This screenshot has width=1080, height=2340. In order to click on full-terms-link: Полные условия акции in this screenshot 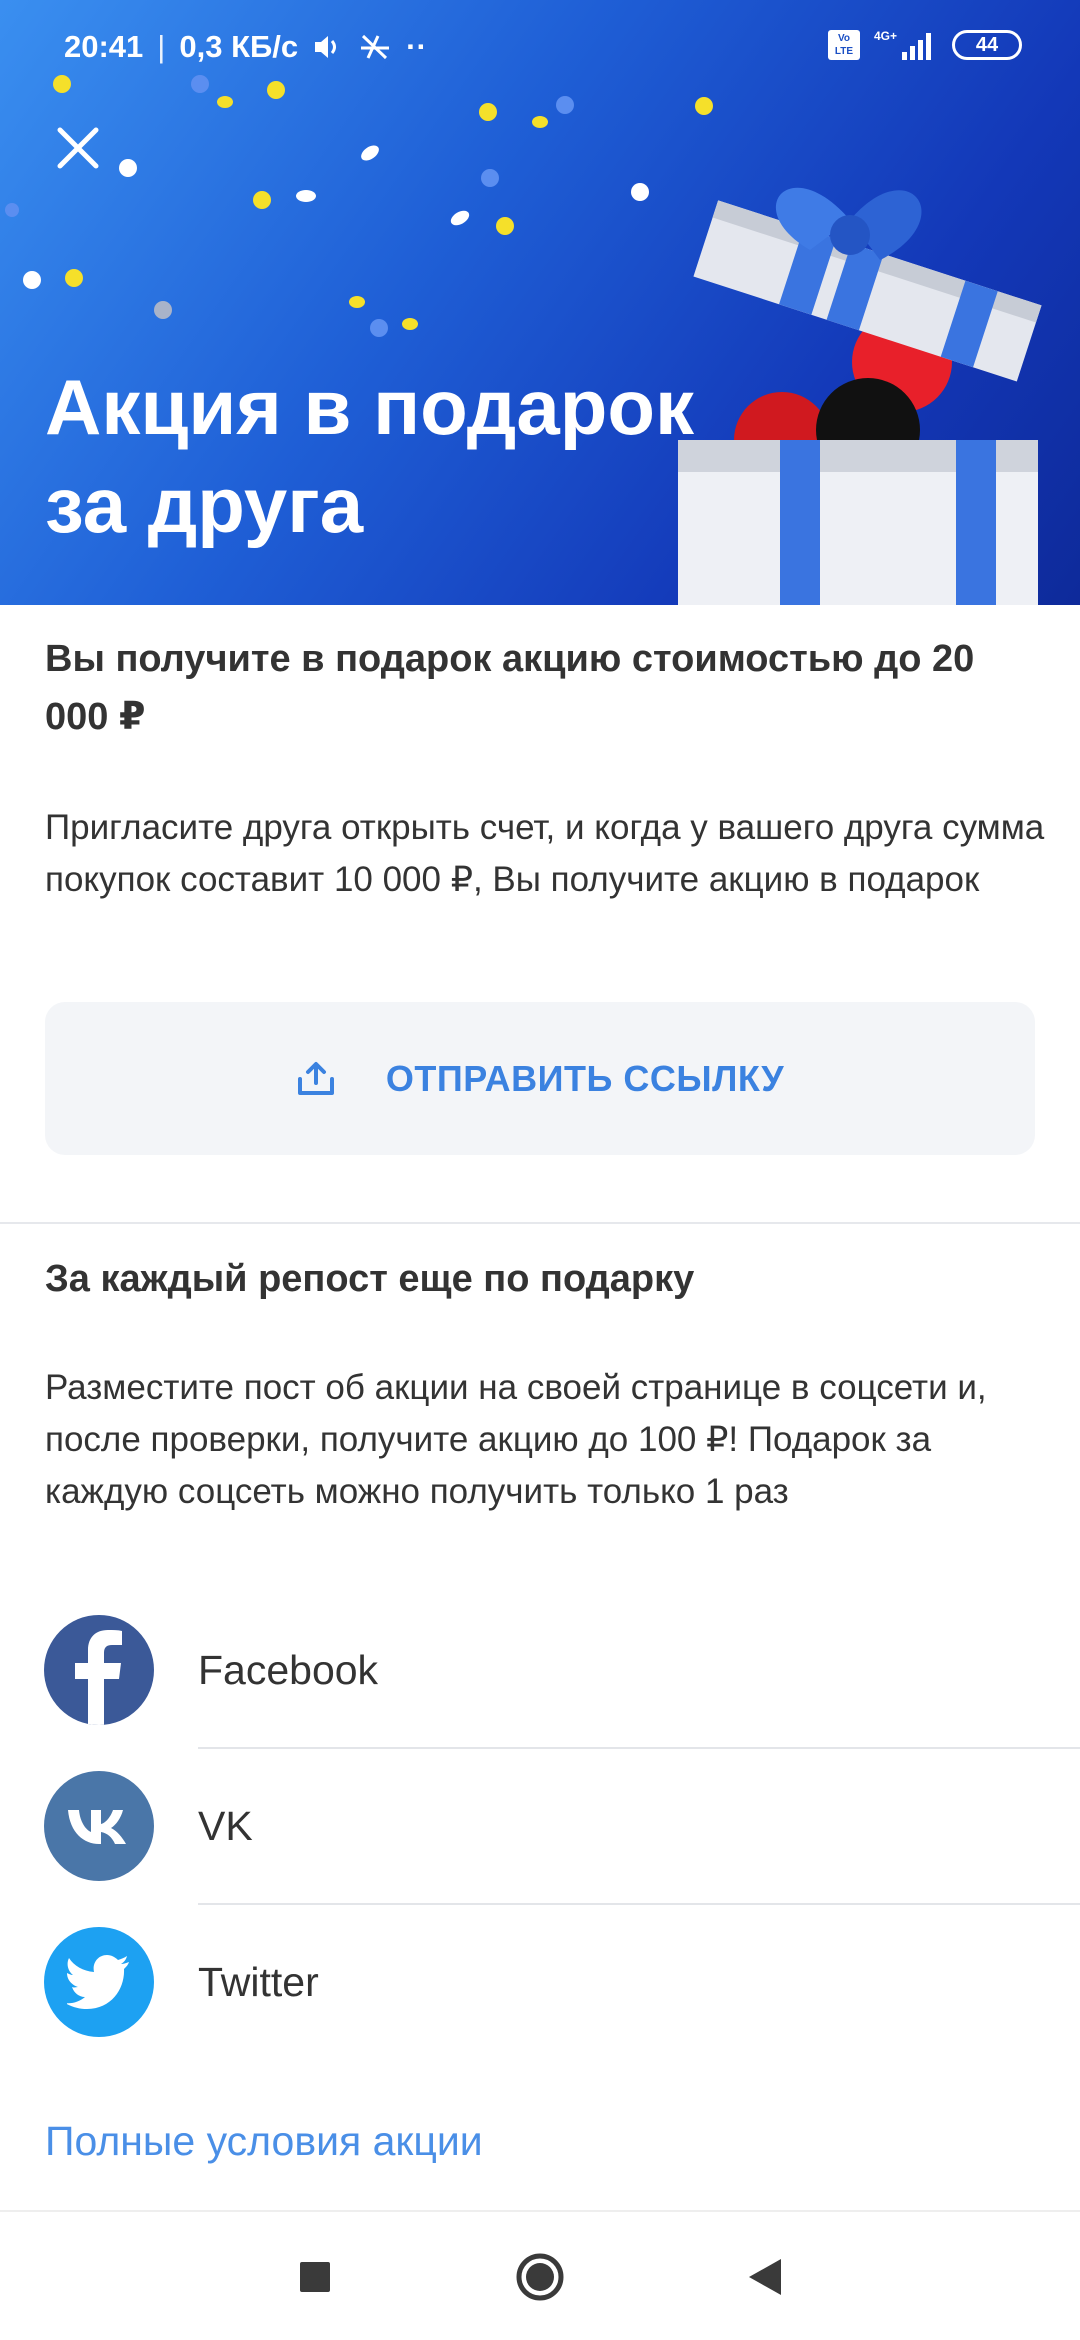, I will do `click(264, 2141)`.